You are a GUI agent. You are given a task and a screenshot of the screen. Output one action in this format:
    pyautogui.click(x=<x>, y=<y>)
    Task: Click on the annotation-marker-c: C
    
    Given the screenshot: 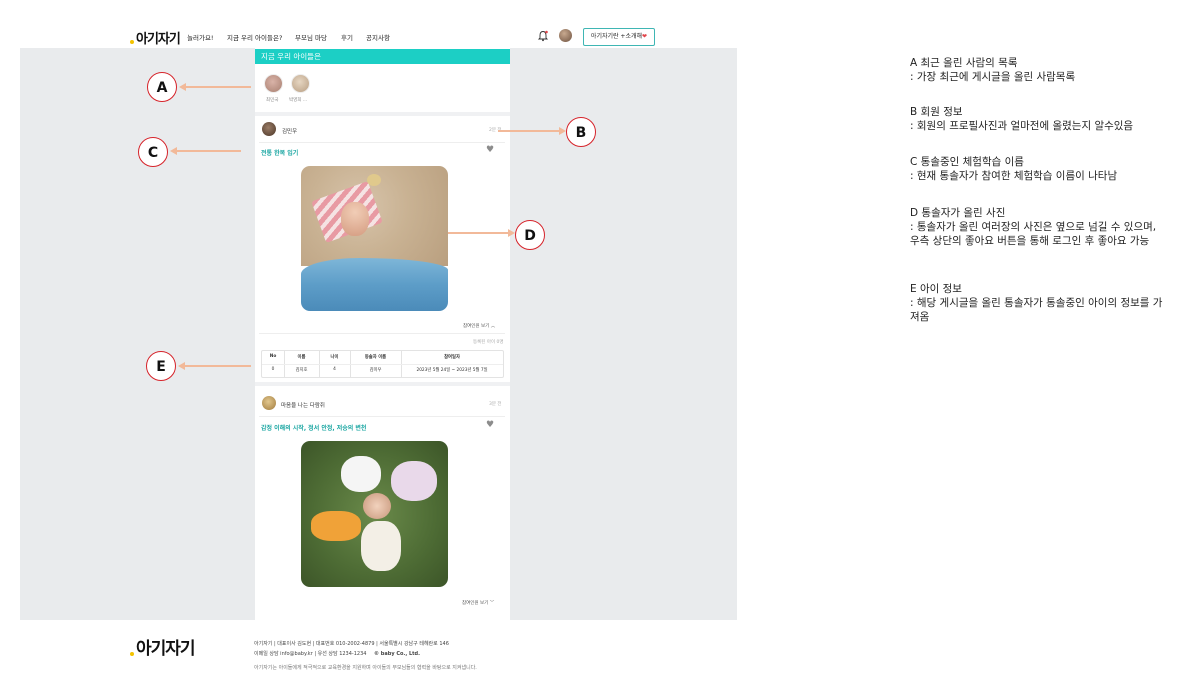 What is the action you would take?
    pyautogui.click(x=153, y=152)
    